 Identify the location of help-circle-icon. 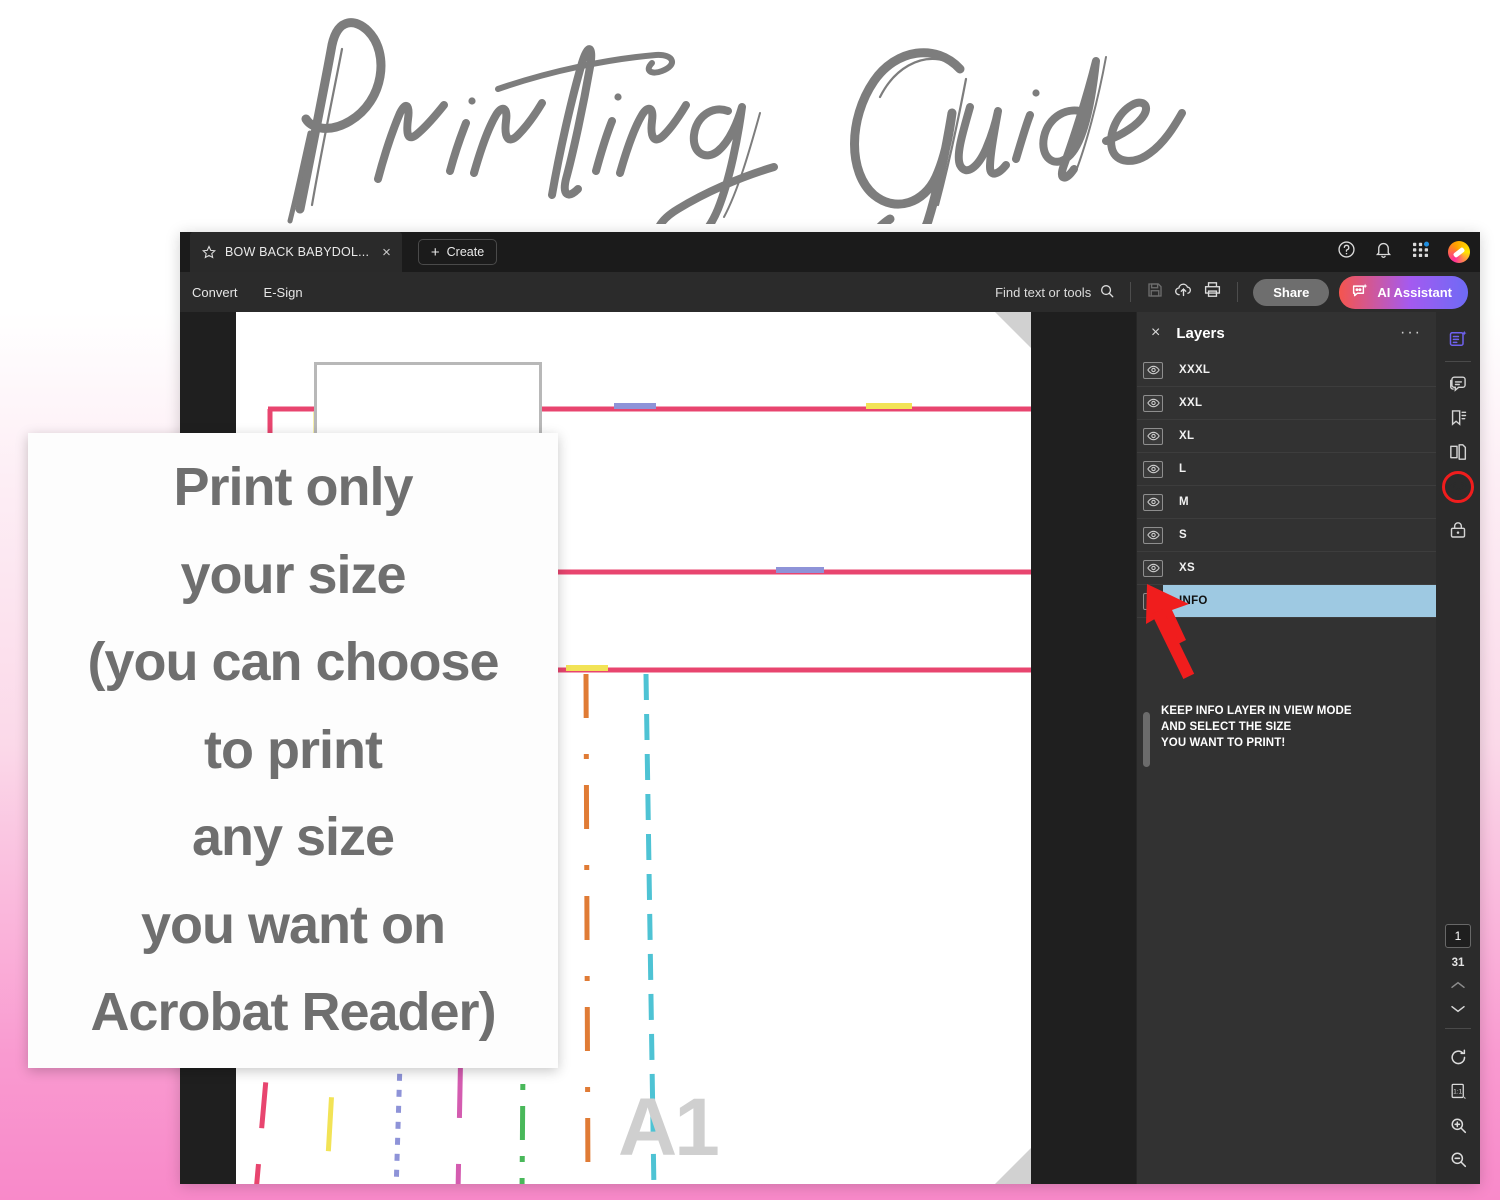
(1346, 252).